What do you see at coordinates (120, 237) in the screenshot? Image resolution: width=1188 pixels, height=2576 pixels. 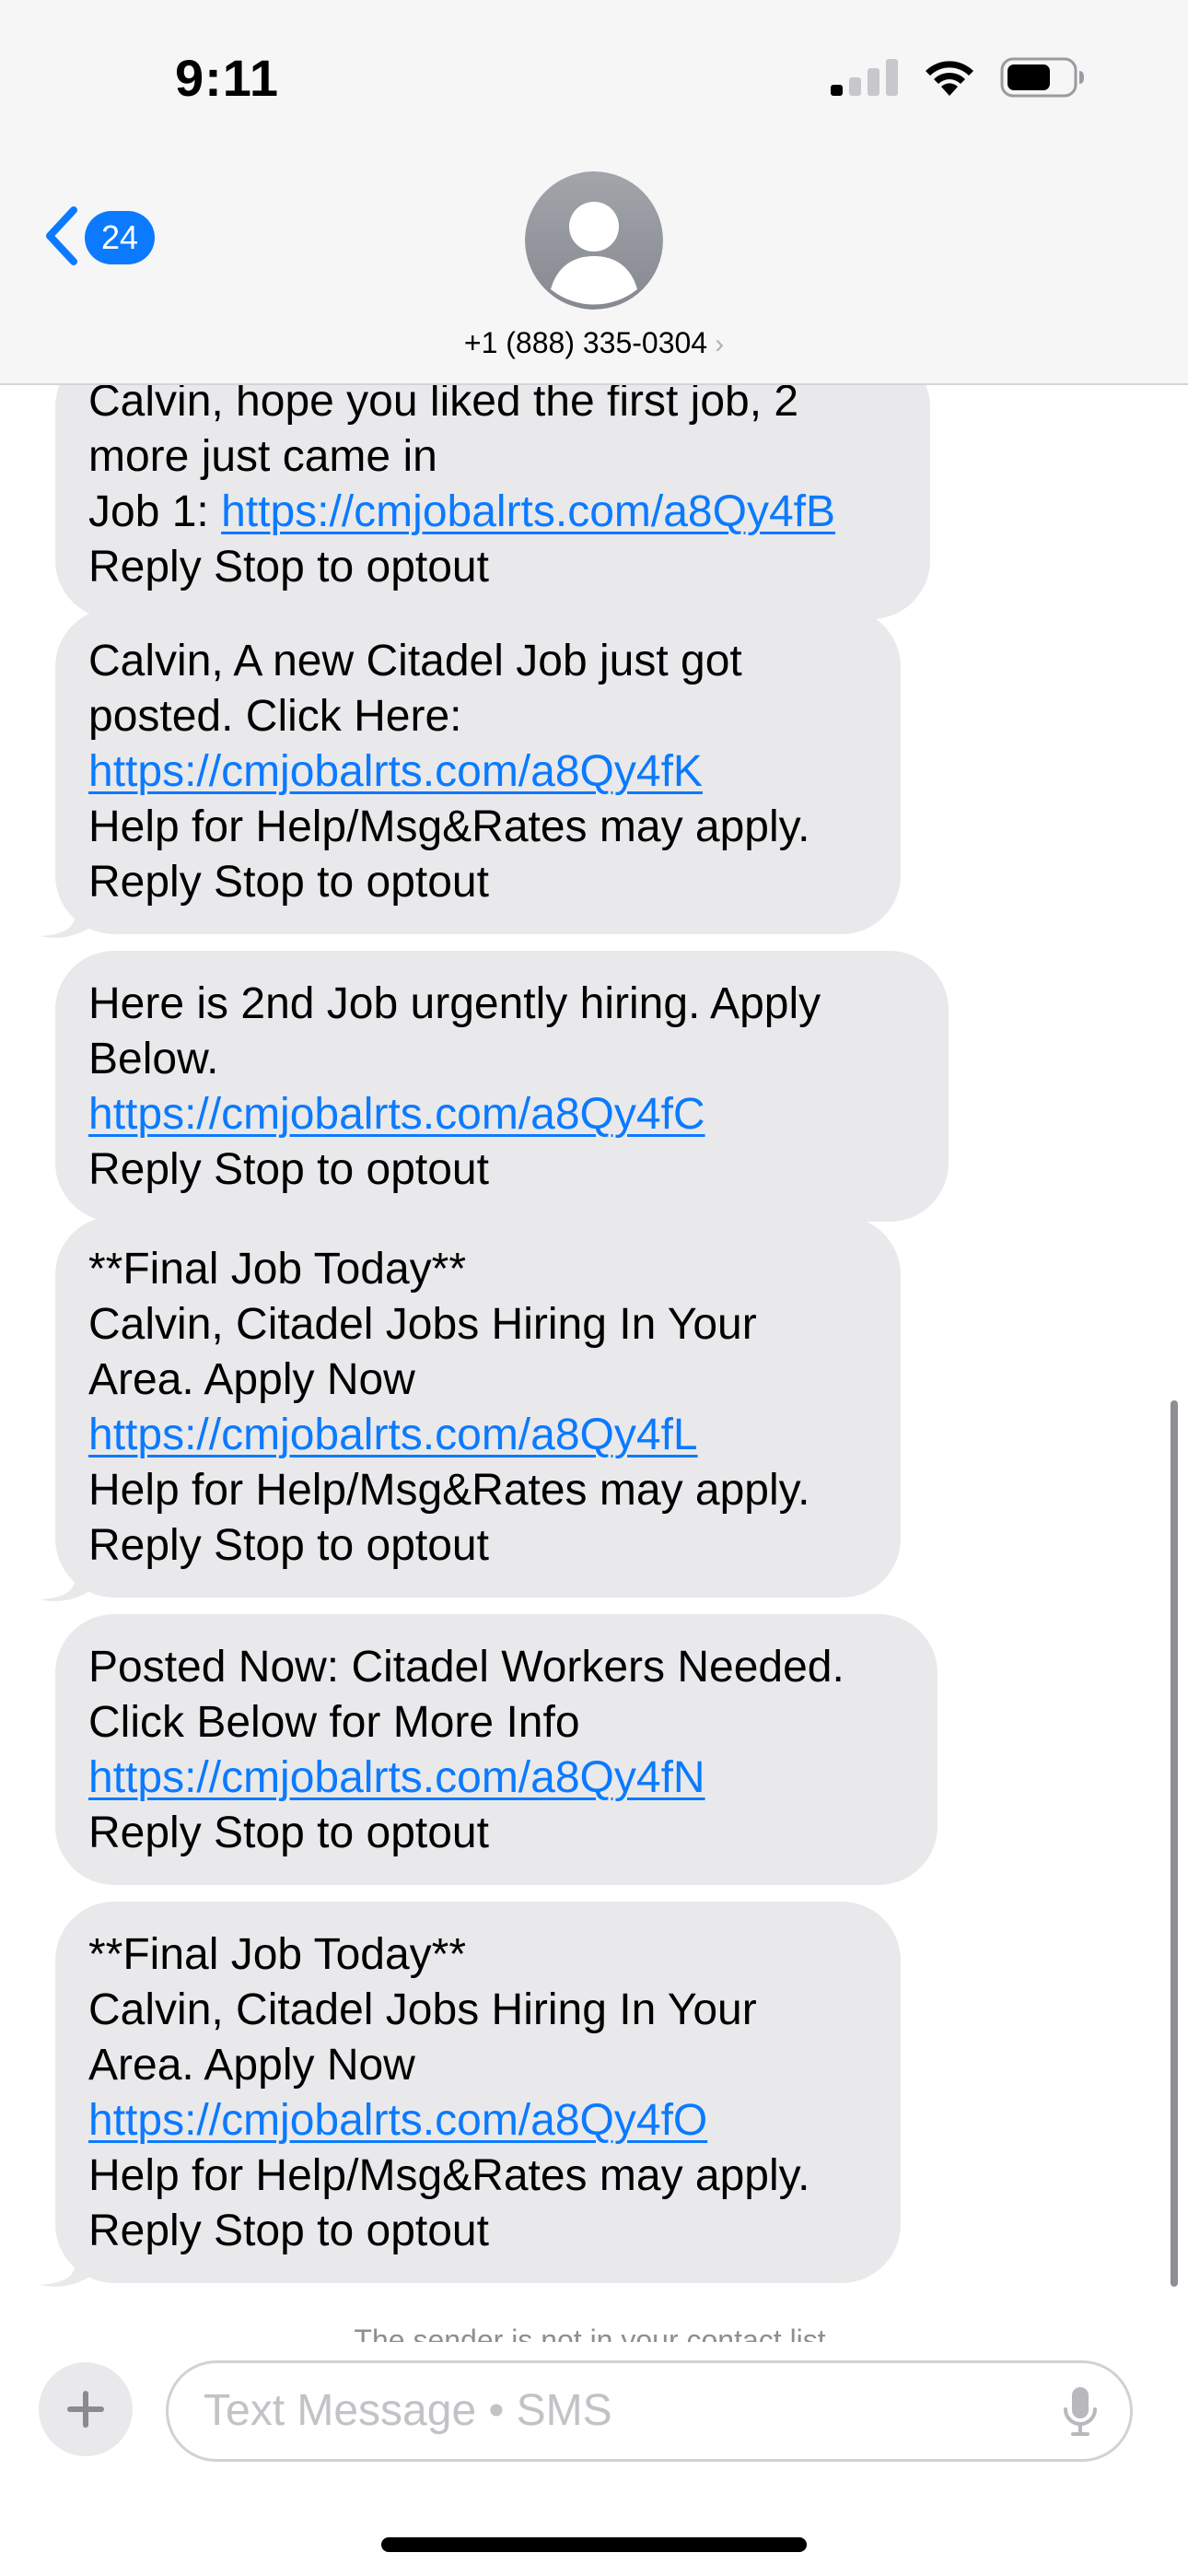 I see `unread-count-badge: 24` at bounding box center [120, 237].